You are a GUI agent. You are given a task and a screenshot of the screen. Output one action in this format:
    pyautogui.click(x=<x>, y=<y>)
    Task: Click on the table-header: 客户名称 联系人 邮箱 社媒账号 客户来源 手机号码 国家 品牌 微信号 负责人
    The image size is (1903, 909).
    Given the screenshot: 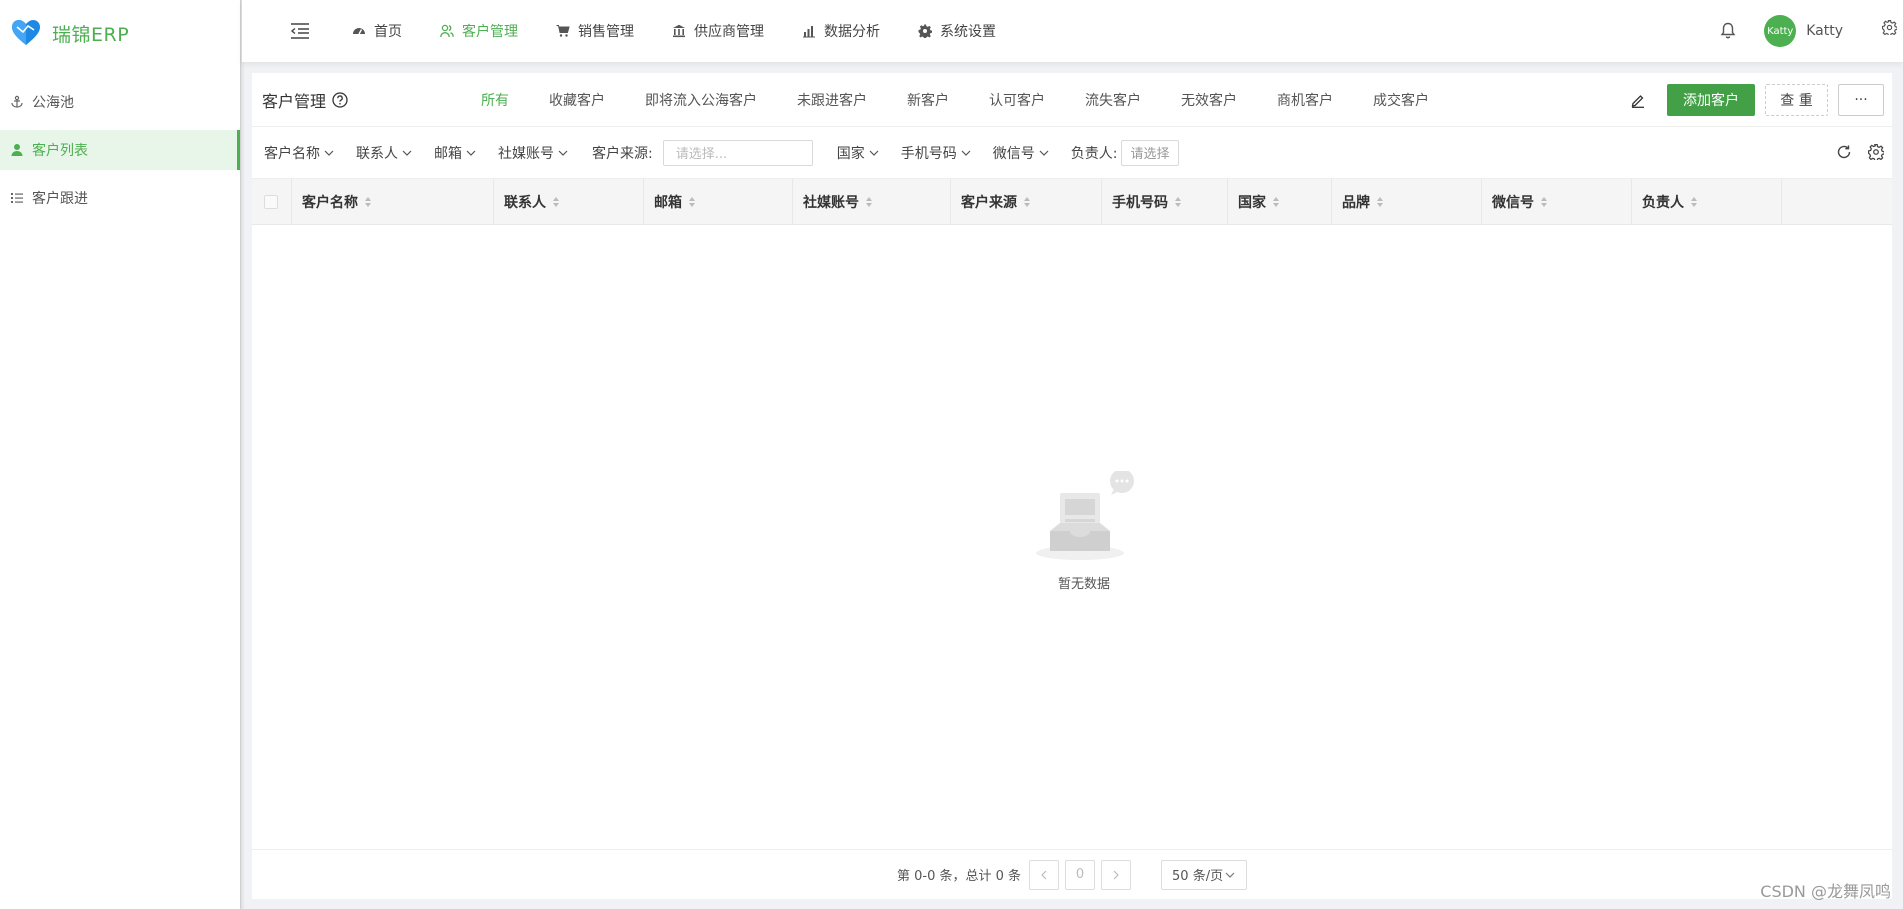 What is the action you would take?
    pyautogui.click(x=1072, y=201)
    